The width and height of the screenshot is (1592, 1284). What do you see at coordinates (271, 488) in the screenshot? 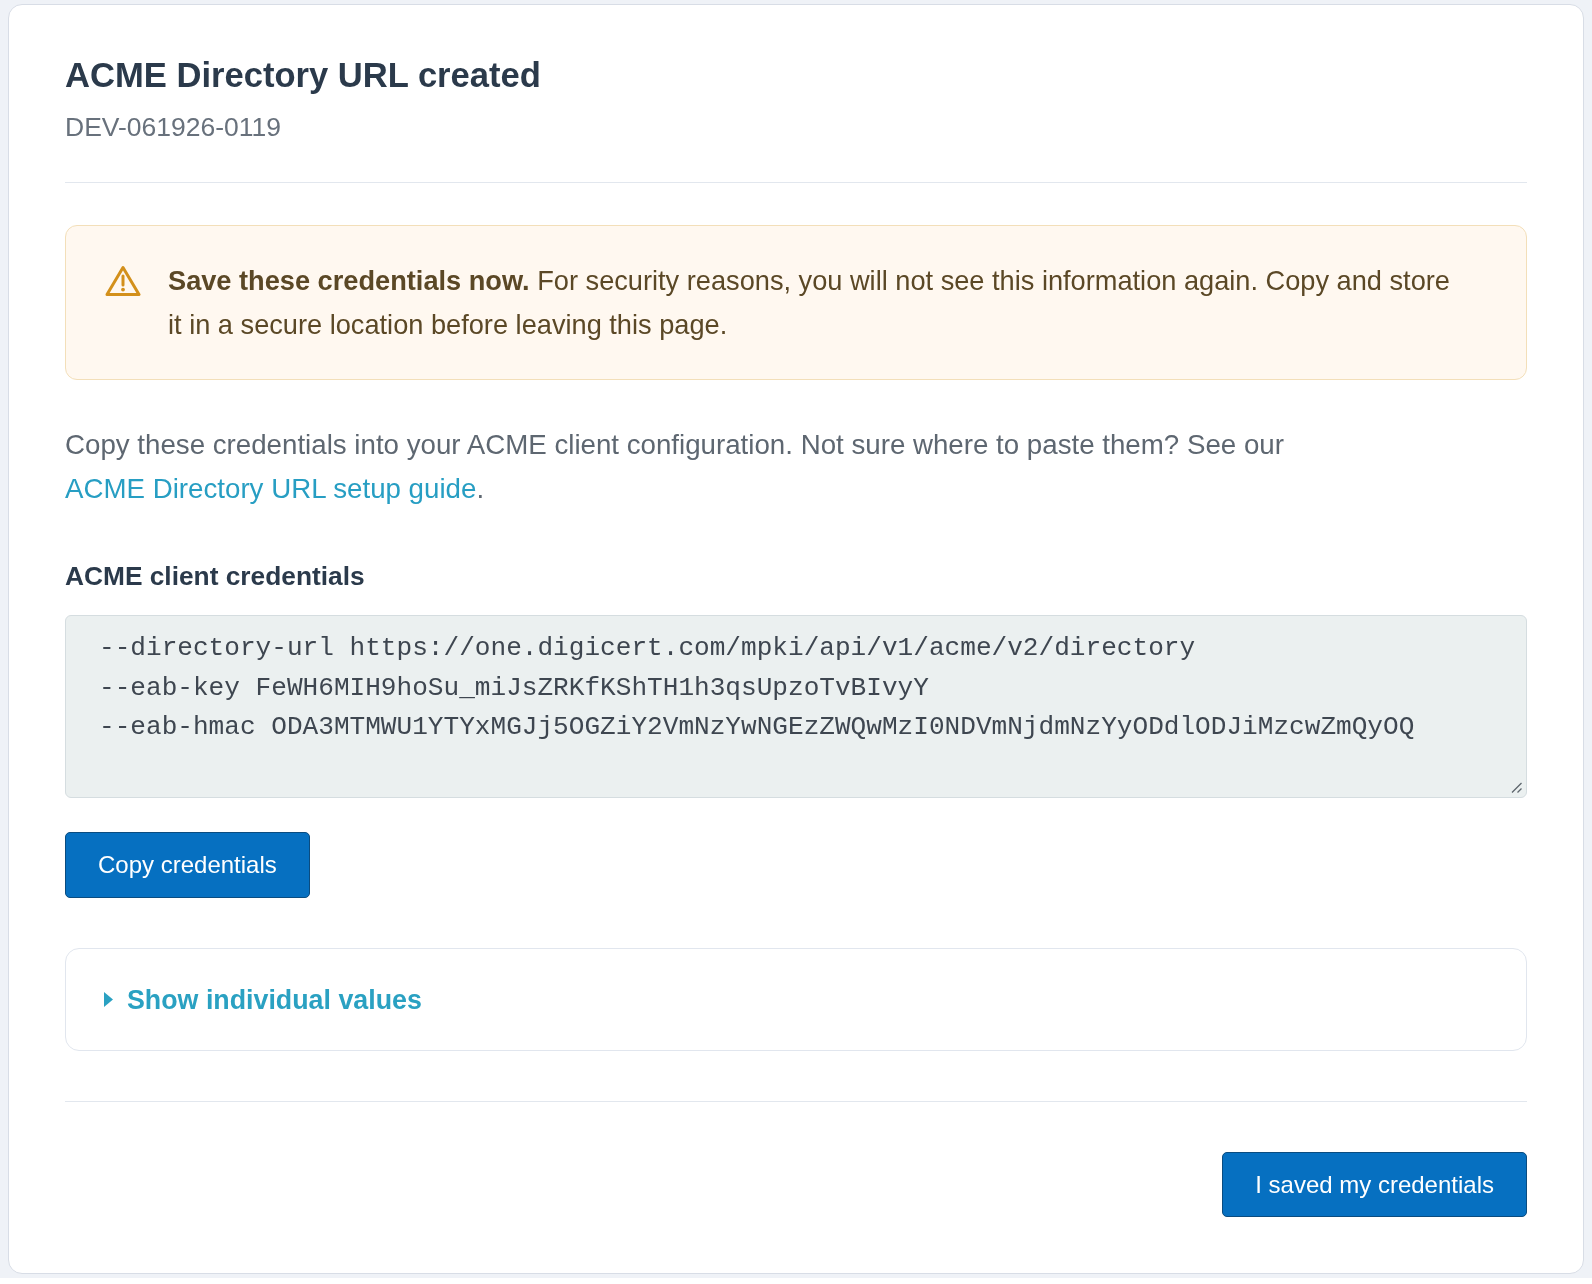
I see `setup-guide-link: ACME Directory URL setup guide` at bounding box center [271, 488].